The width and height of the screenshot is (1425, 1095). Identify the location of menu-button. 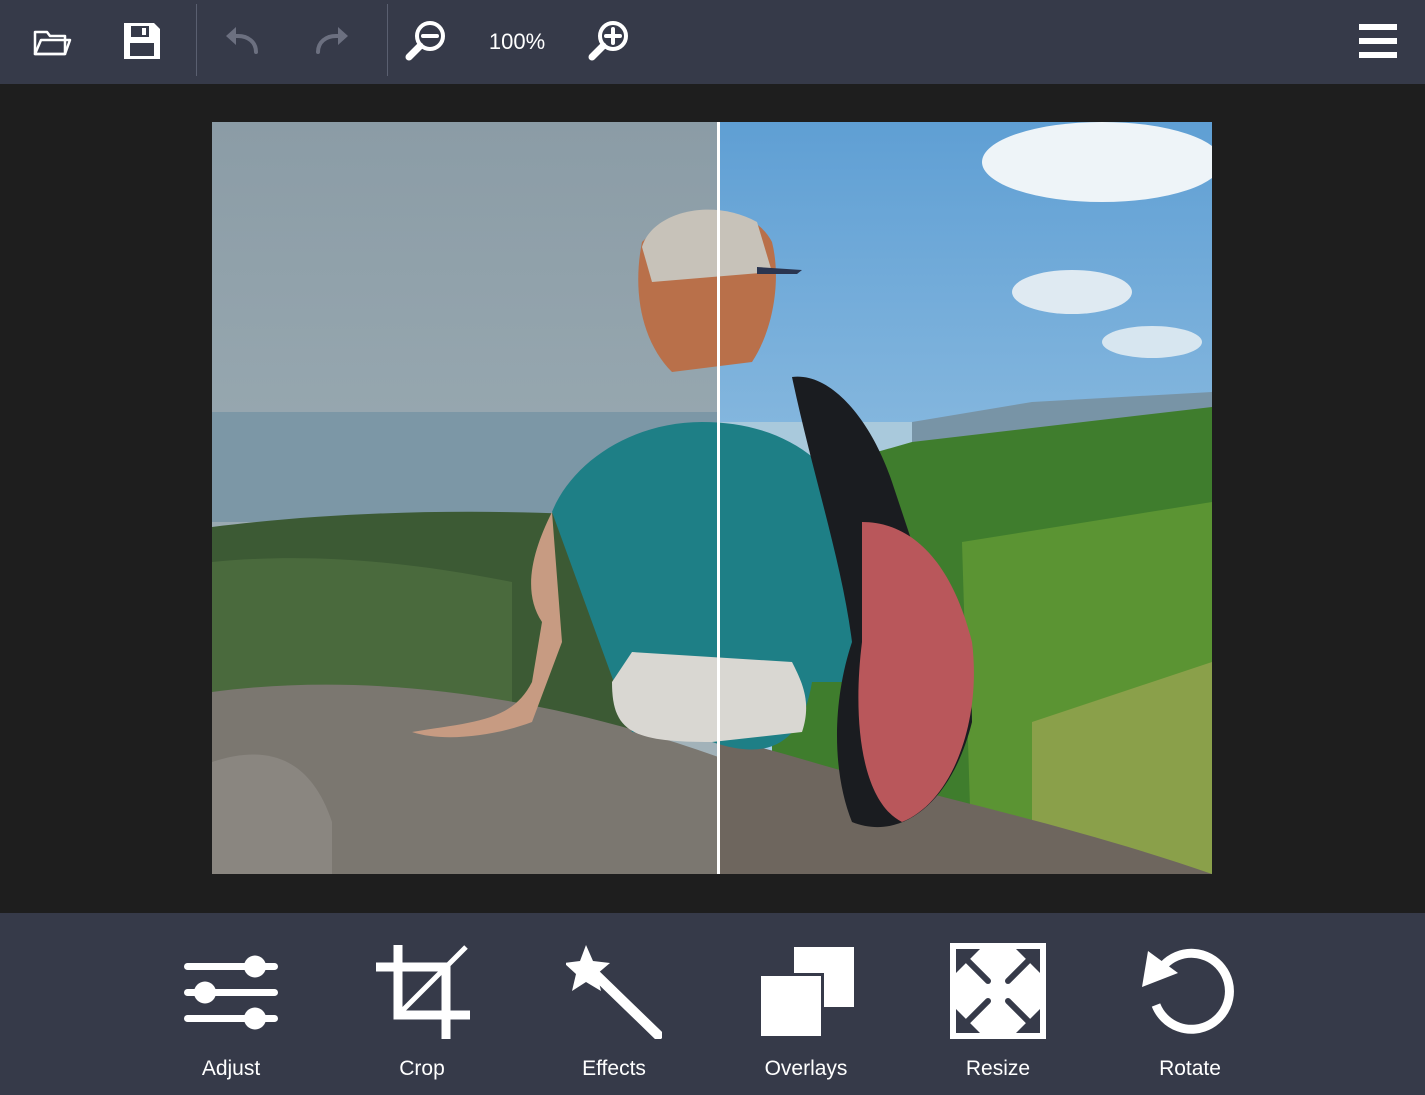
(1378, 41).